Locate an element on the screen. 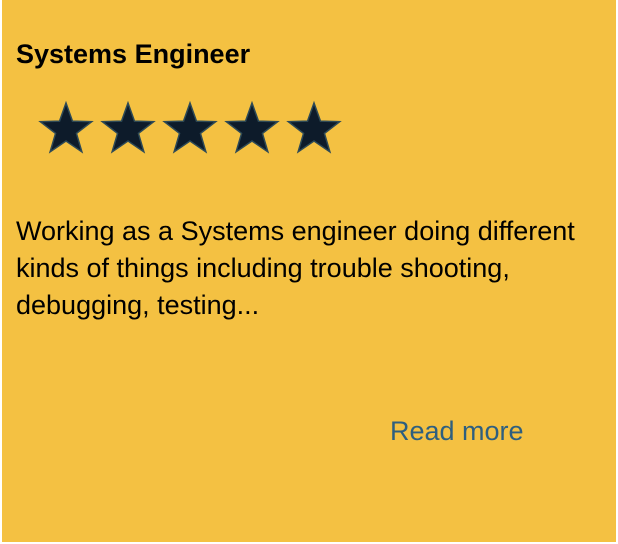  star-rating is located at coordinates (190, 128).